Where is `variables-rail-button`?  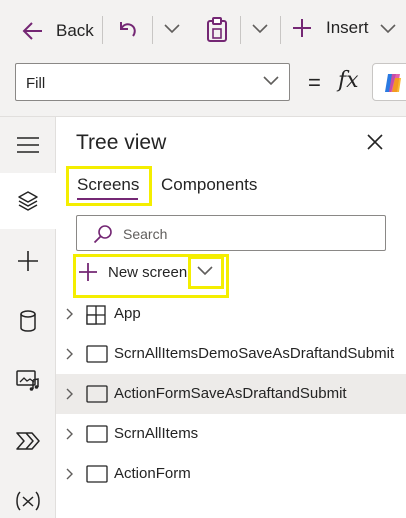 variables-rail-button is located at coordinates (28, 495).